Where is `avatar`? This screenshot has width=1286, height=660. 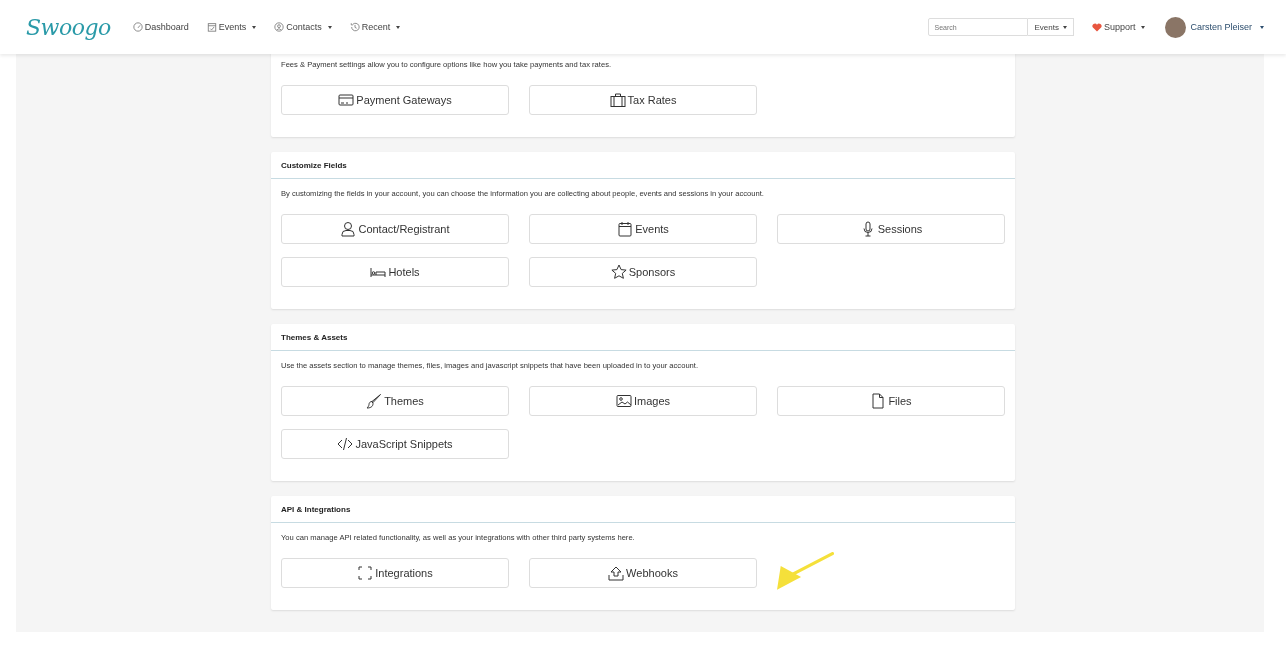
avatar is located at coordinates (1176, 27).